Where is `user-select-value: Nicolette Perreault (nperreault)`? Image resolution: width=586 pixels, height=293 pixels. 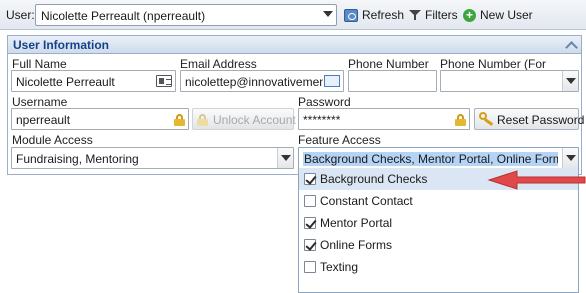 user-select-value: Nicolette Perreault (nperreault) is located at coordinates (123, 16).